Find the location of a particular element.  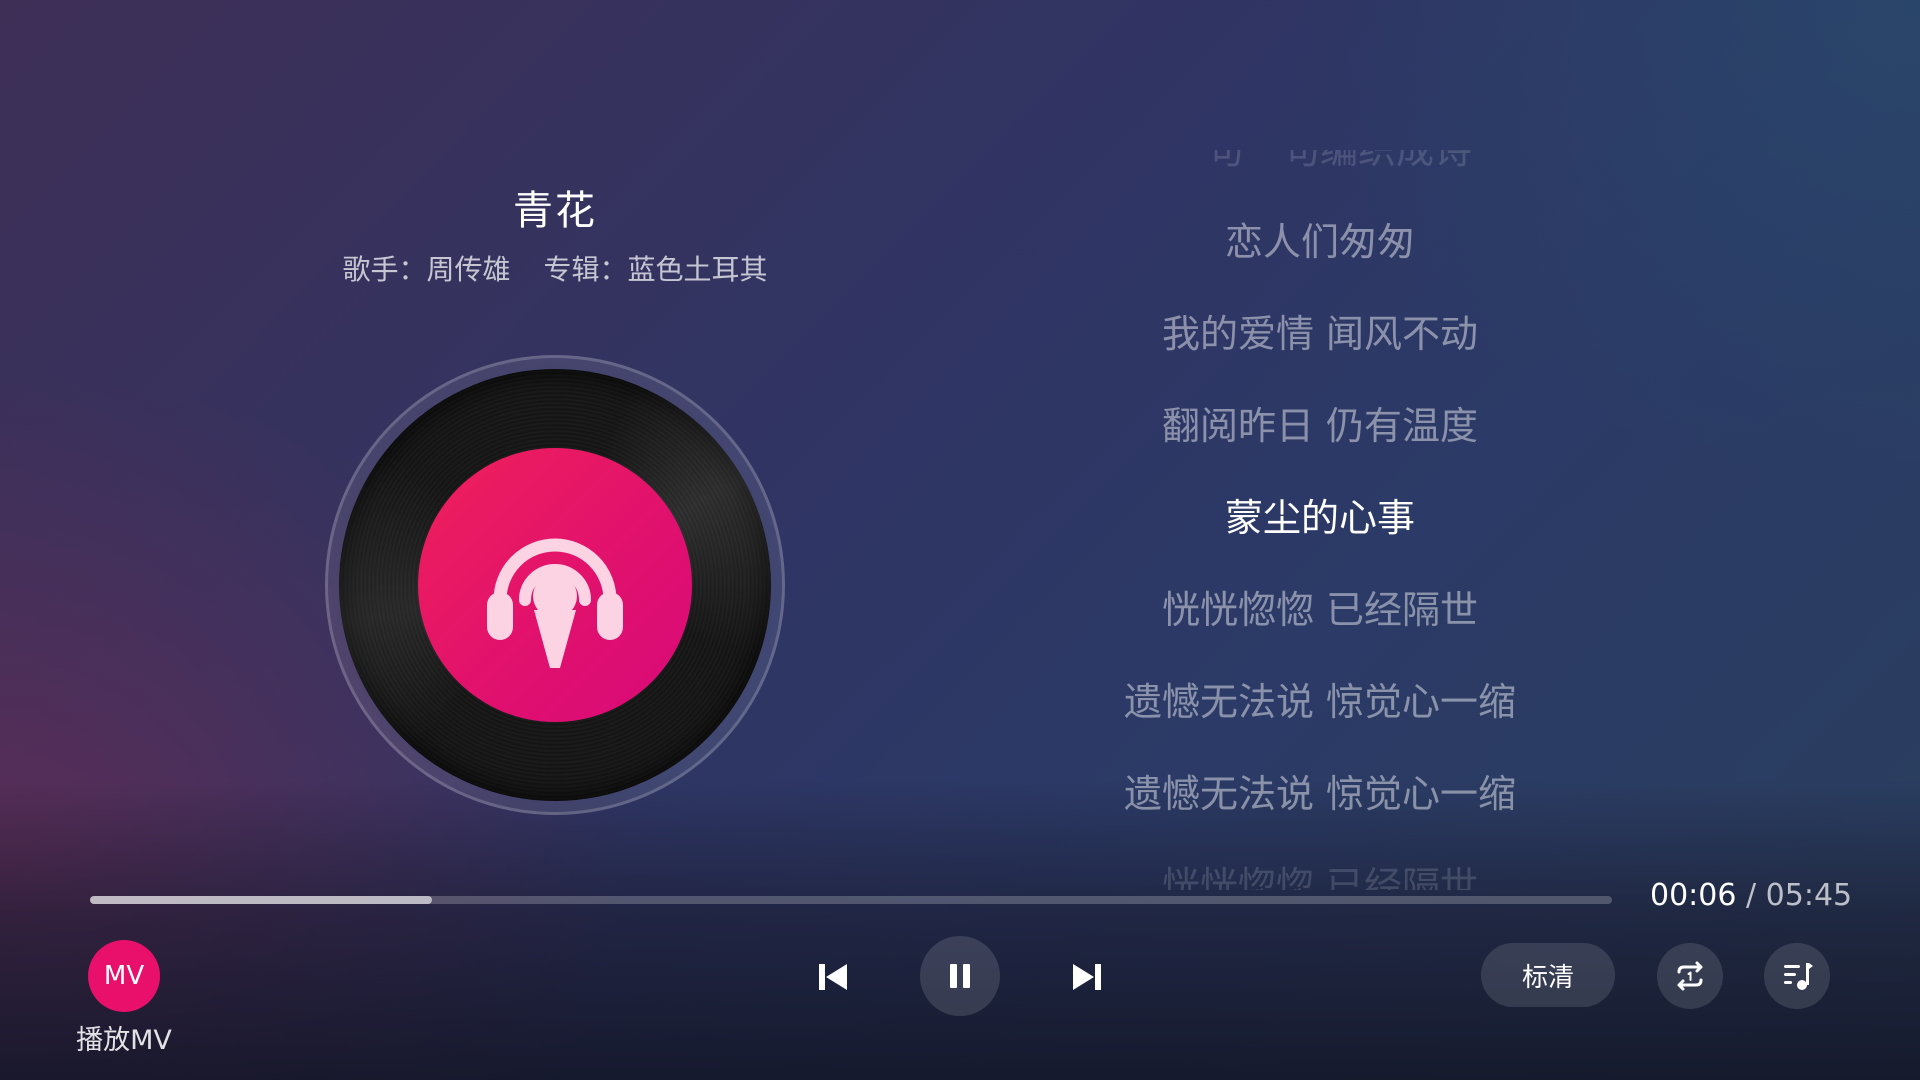

skip-next-icon is located at coordinates (1087, 977).